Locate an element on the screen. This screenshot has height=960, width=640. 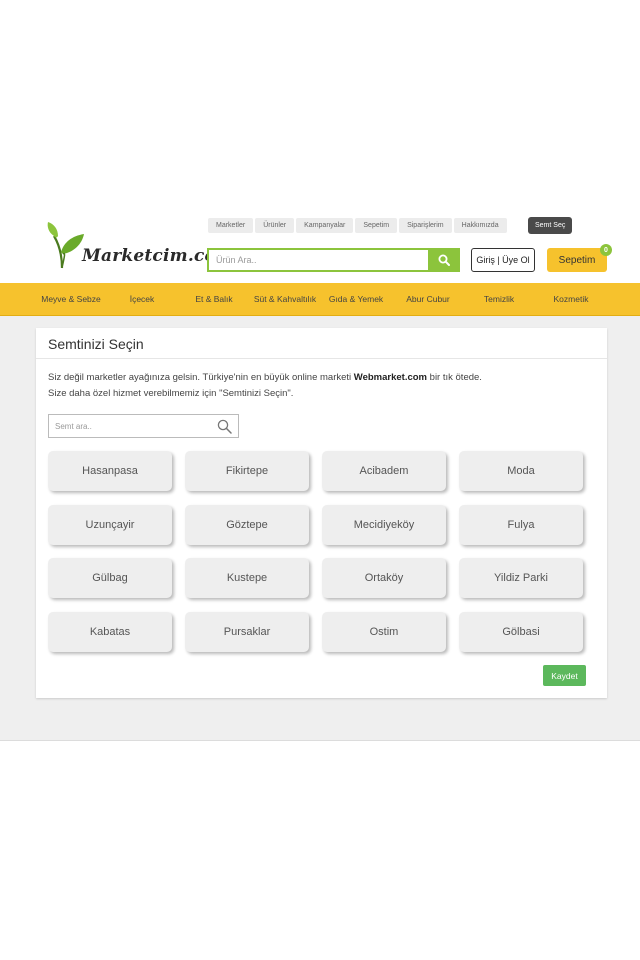
district-tile-mecidiyekoy: Mecidiyeköy is located at coordinates (384, 525).